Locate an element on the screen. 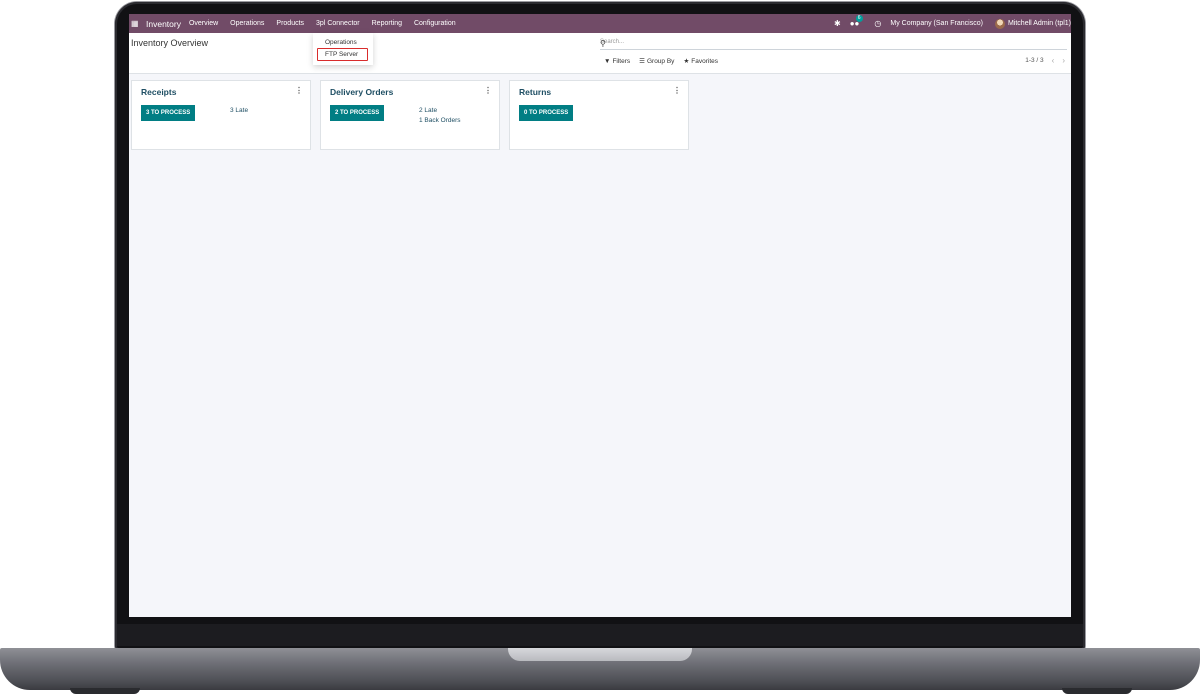 The width and height of the screenshot is (1200, 697). laptop-bezel-chin is located at coordinates (600, 635).